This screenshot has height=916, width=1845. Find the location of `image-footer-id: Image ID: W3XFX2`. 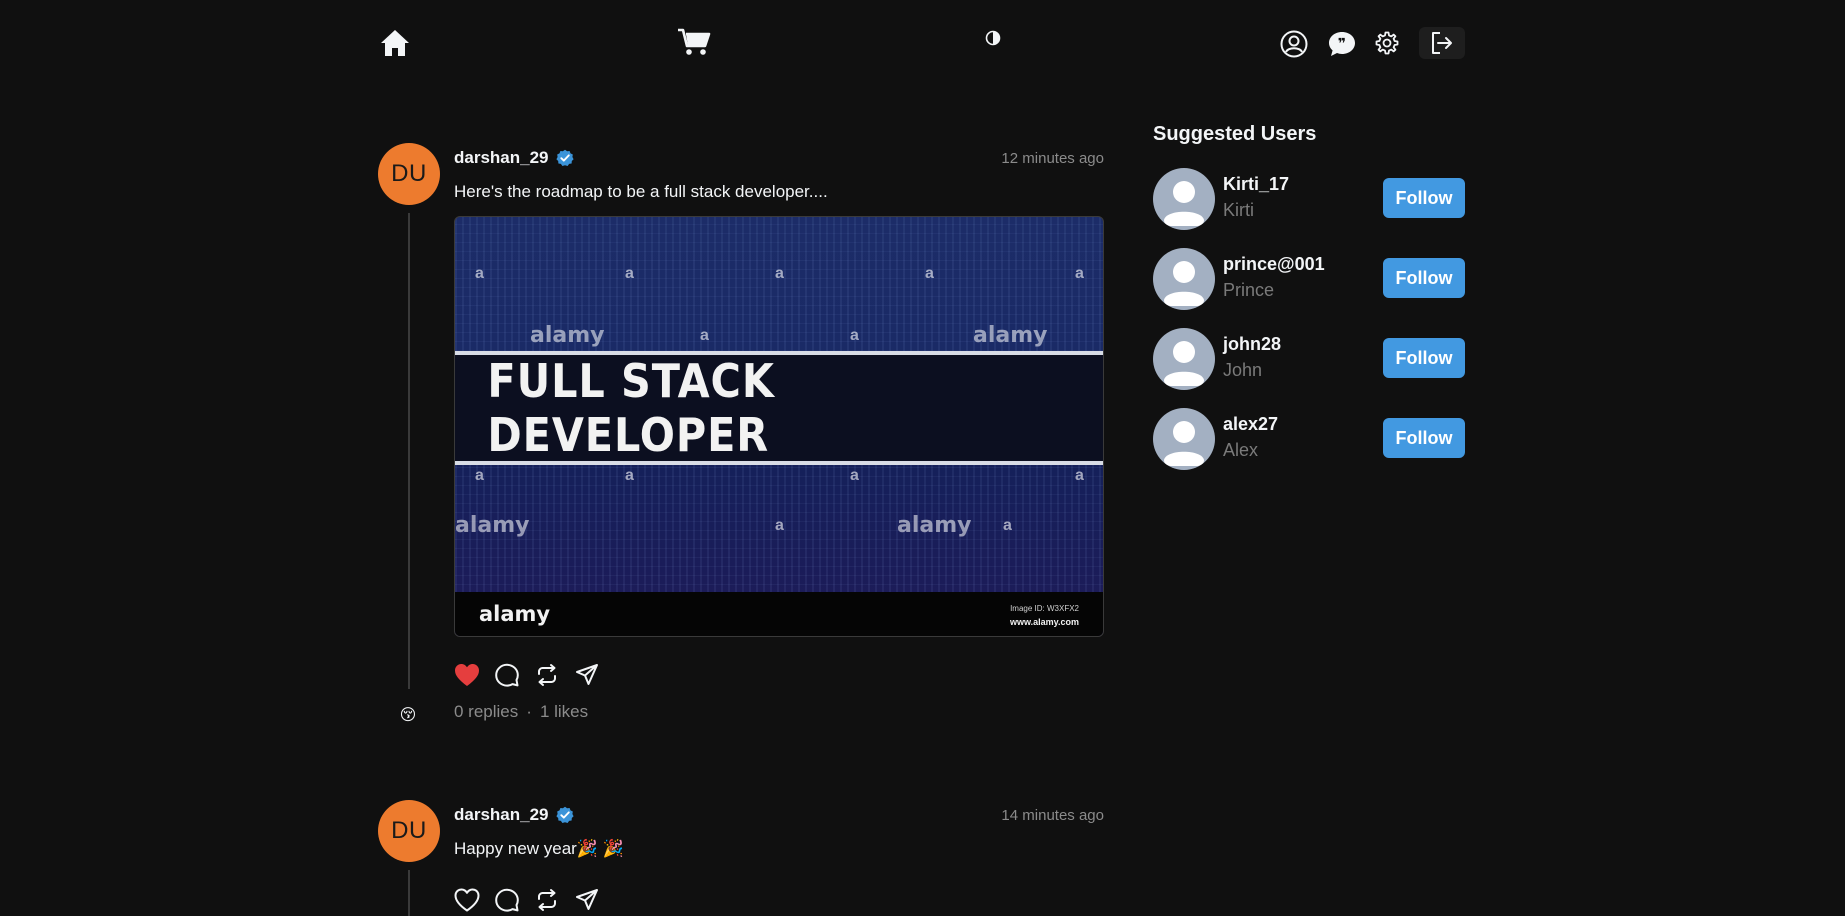

image-footer-id: Image ID: W3XFX2 is located at coordinates (1044, 608).